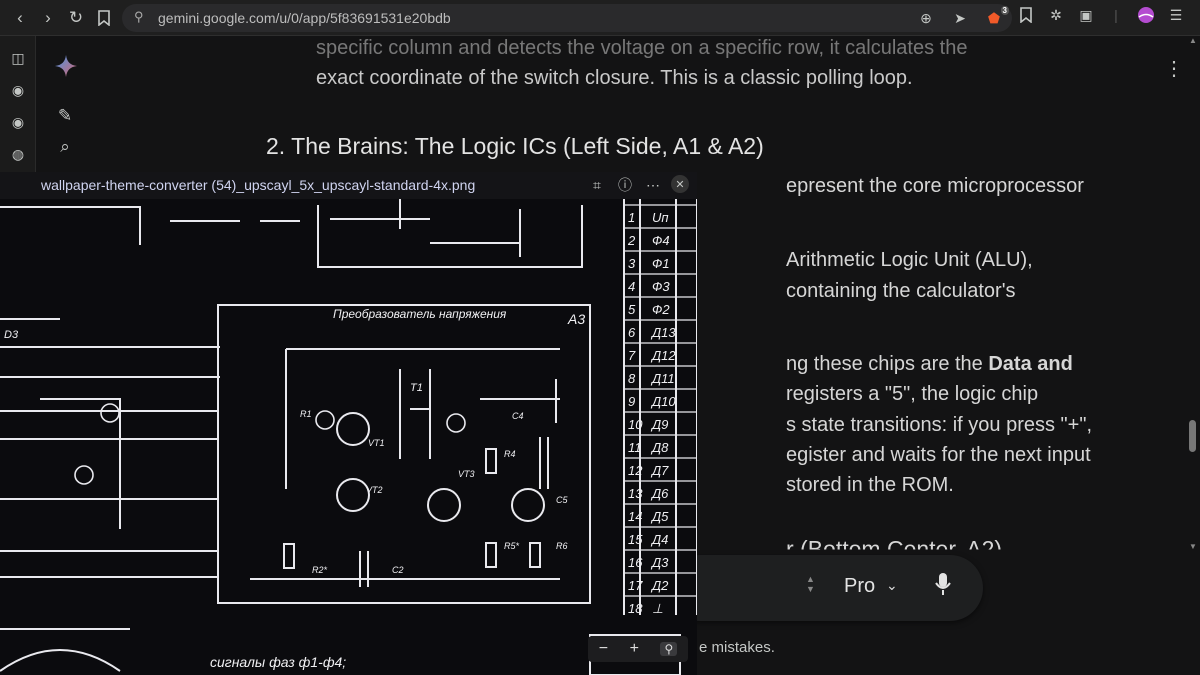 Image resolution: width=1200 pixels, height=675 pixels. I want to click on menu-icon: ☰, so click(1176, 15).